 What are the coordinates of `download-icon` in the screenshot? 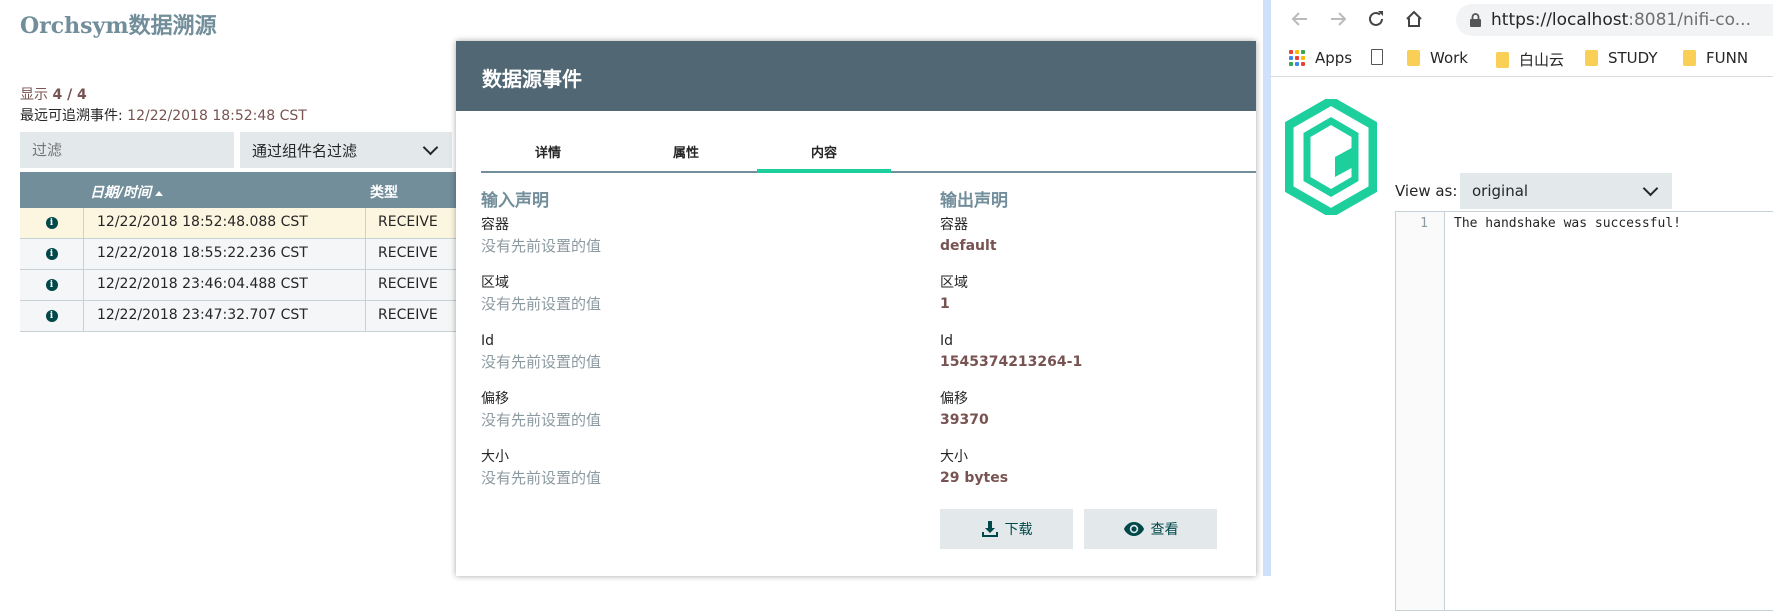 It's located at (990, 529).